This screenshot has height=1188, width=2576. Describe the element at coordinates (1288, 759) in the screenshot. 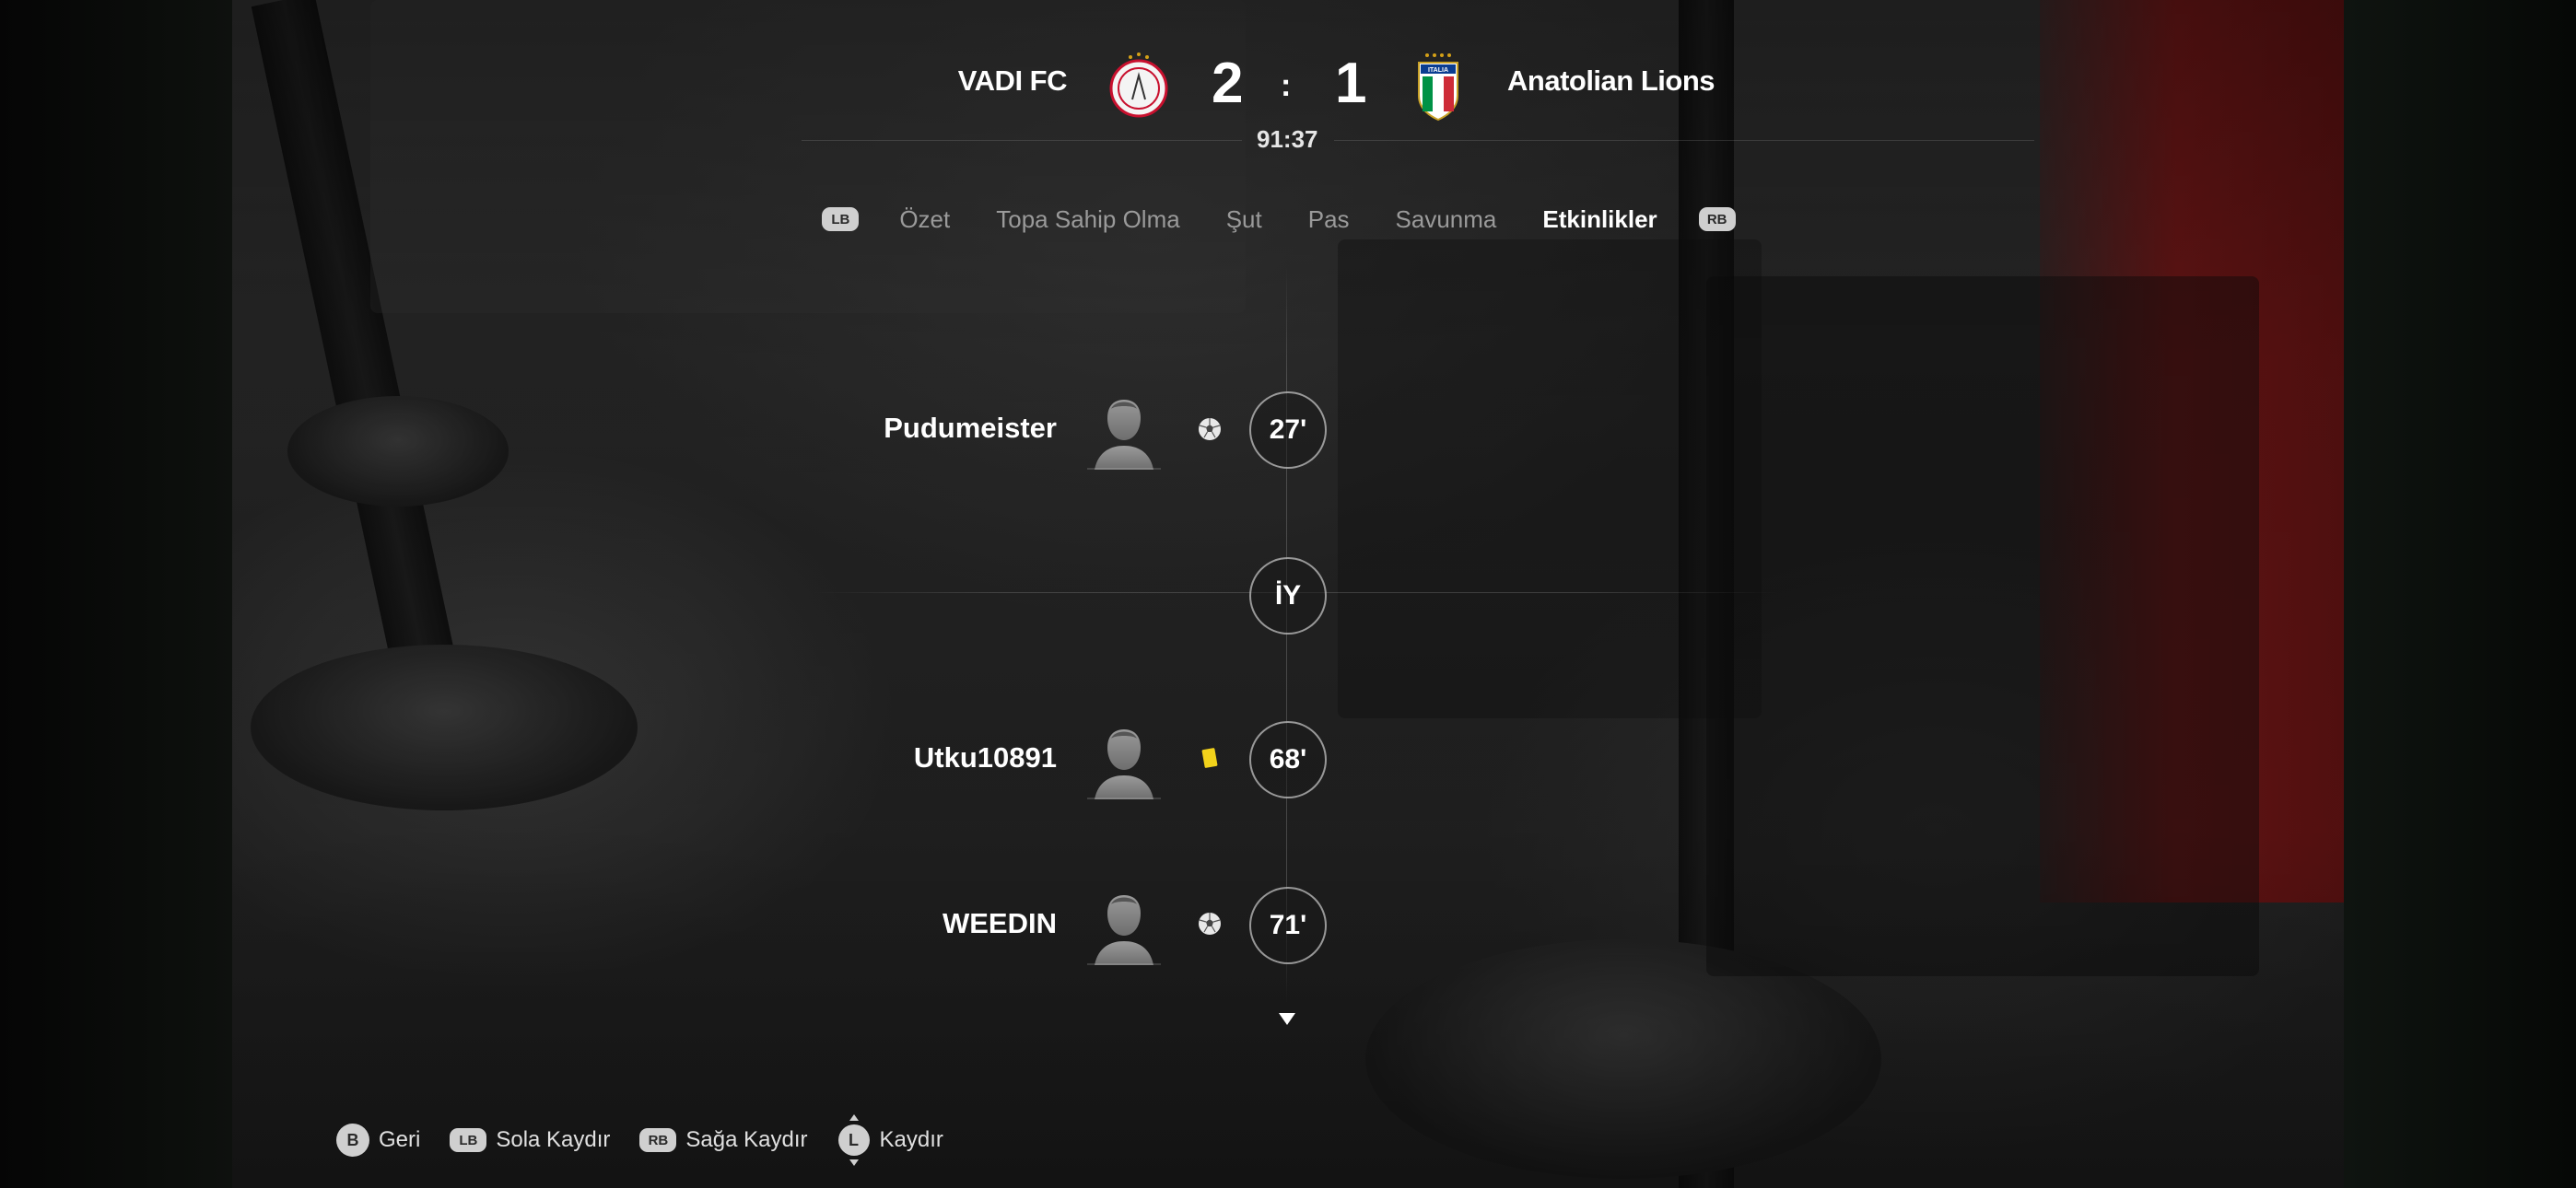

I see `event-minute-badge: 68'` at that location.